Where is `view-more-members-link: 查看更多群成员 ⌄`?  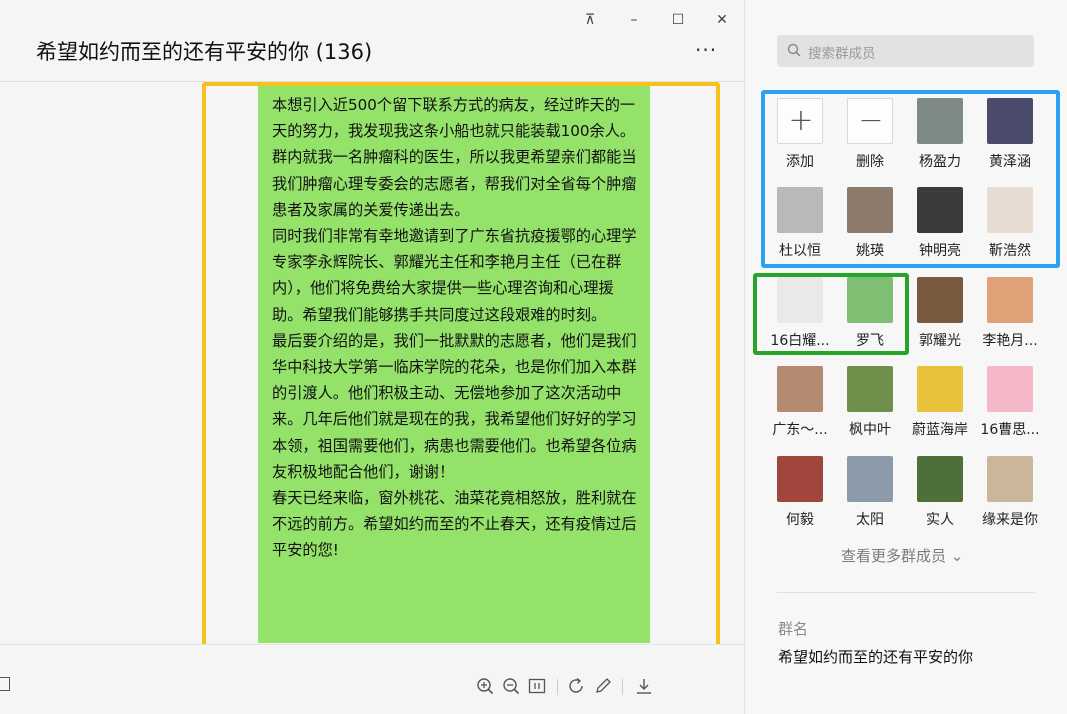 view-more-members-link: 查看更多群成员 ⌄ is located at coordinates (902, 555).